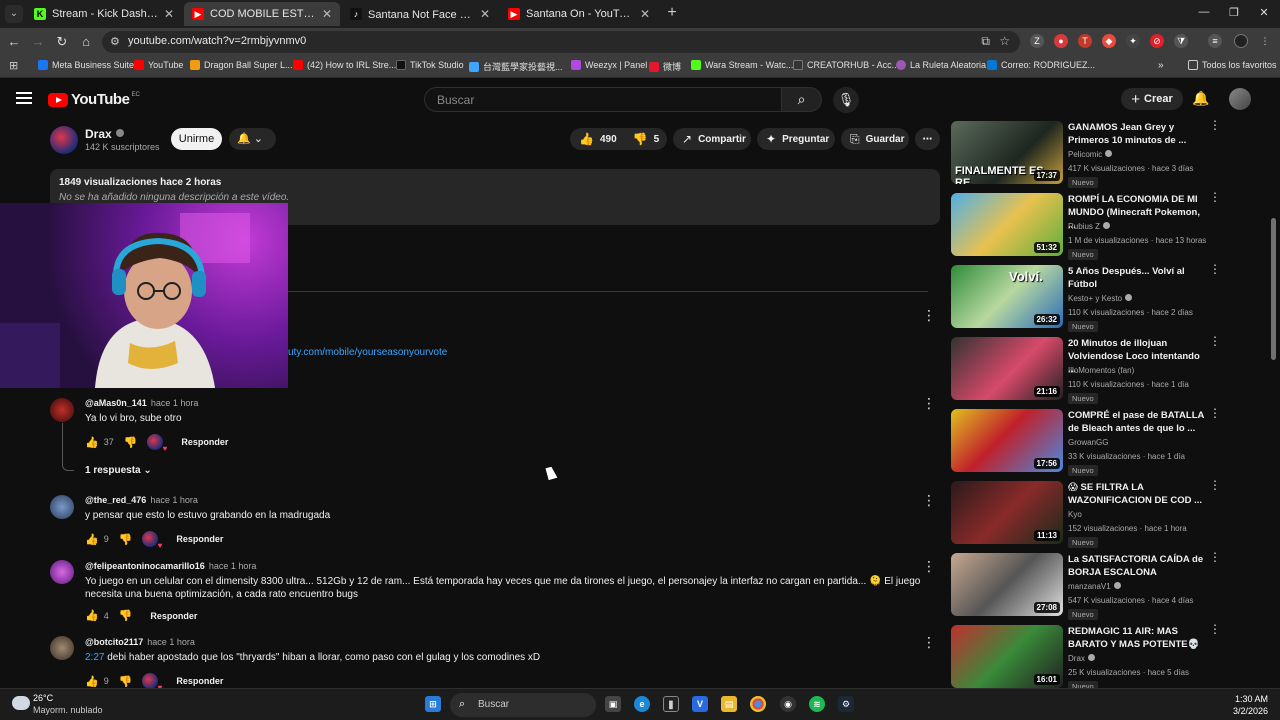 The width and height of the screenshot is (1280, 720). I want to click on channel-name: Drax, so click(104, 134).